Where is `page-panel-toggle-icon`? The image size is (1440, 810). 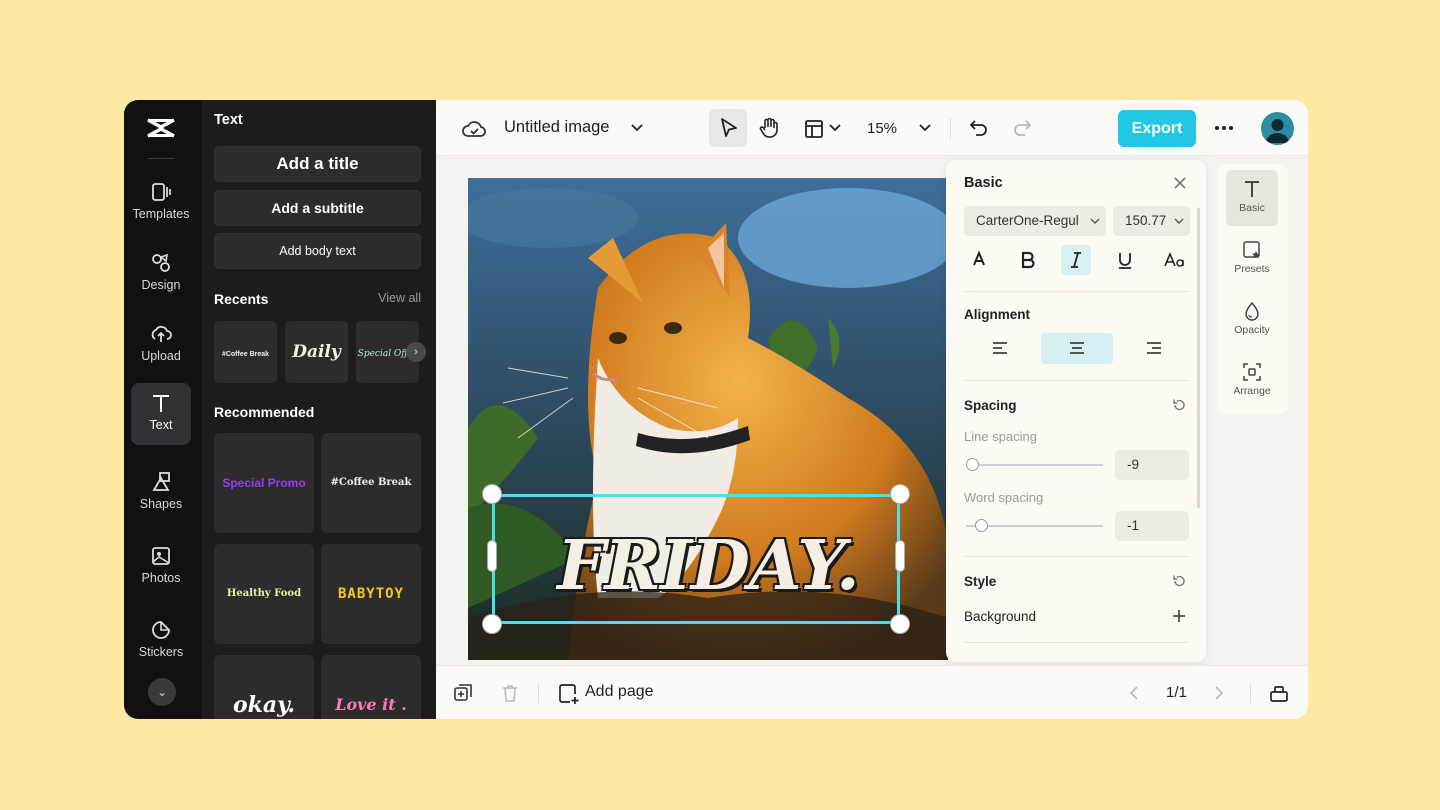 page-panel-toggle-icon is located at coordinates (1279, 693).